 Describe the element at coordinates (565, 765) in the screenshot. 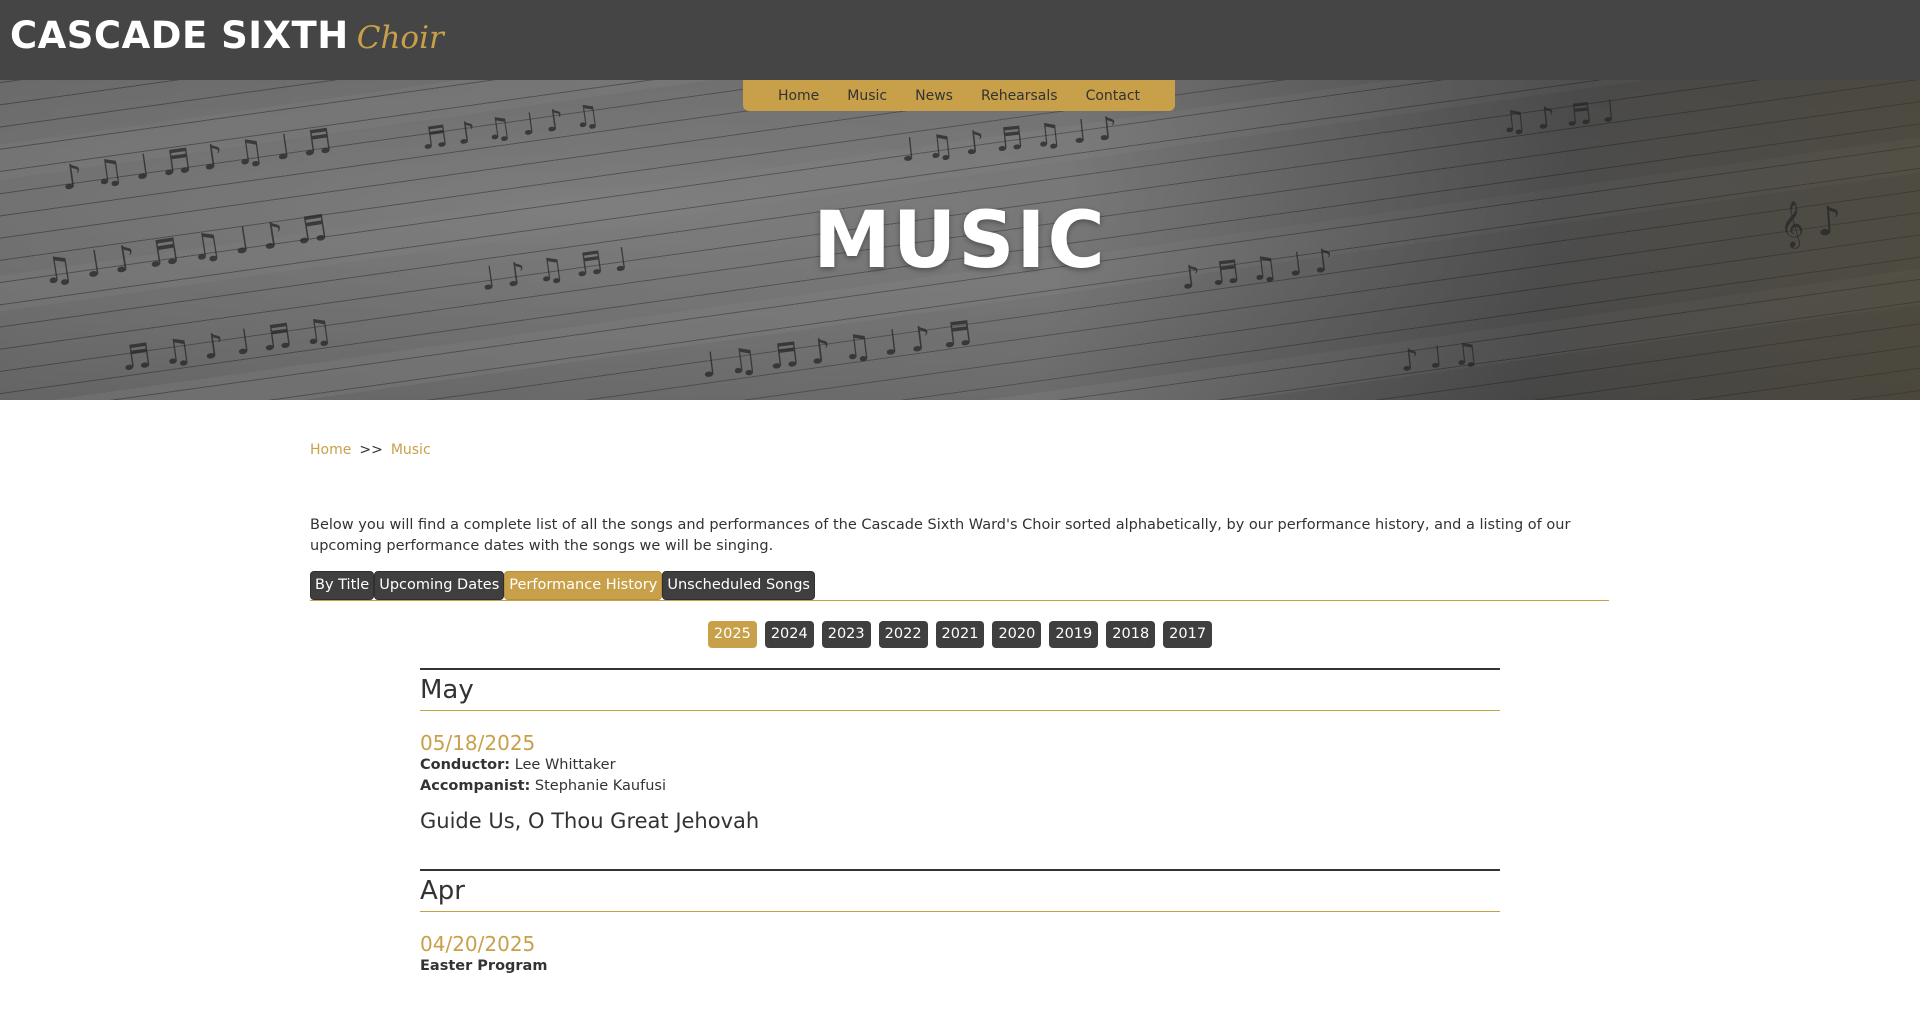

I see `conductor-name: Lee Whittaker` at that location.